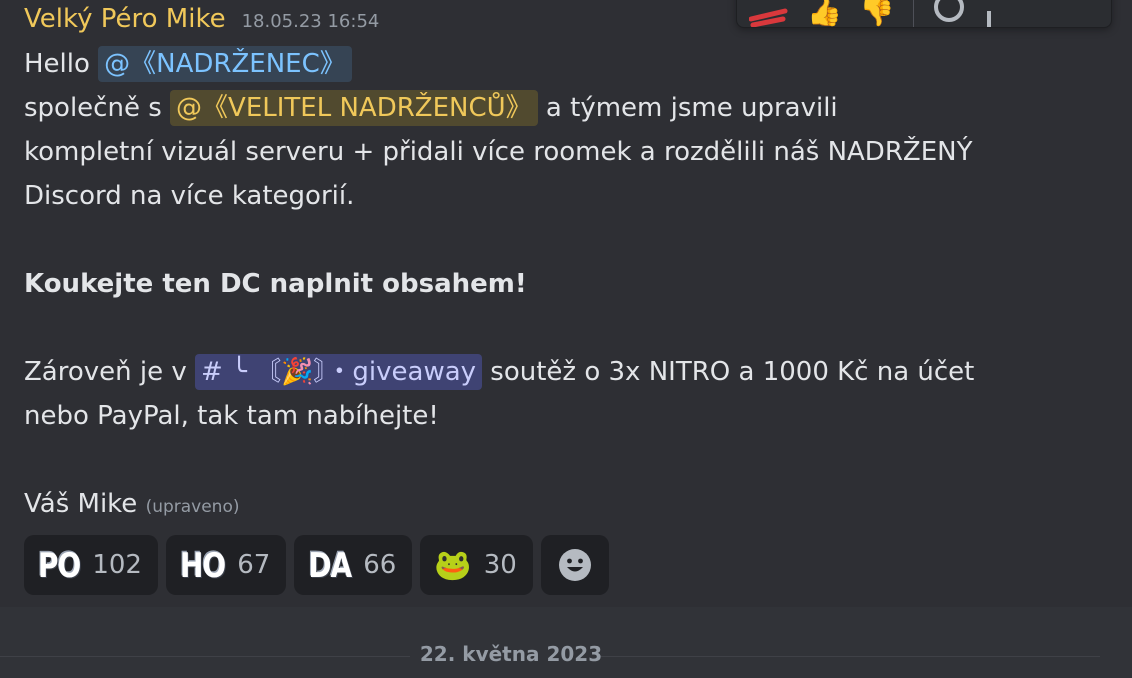 The image size is (1132, 678). What do you see at coordinates (877, 13) in the screenshot?
I see `thumbs-down-icon: 👎` at bounding box center [877, 13].